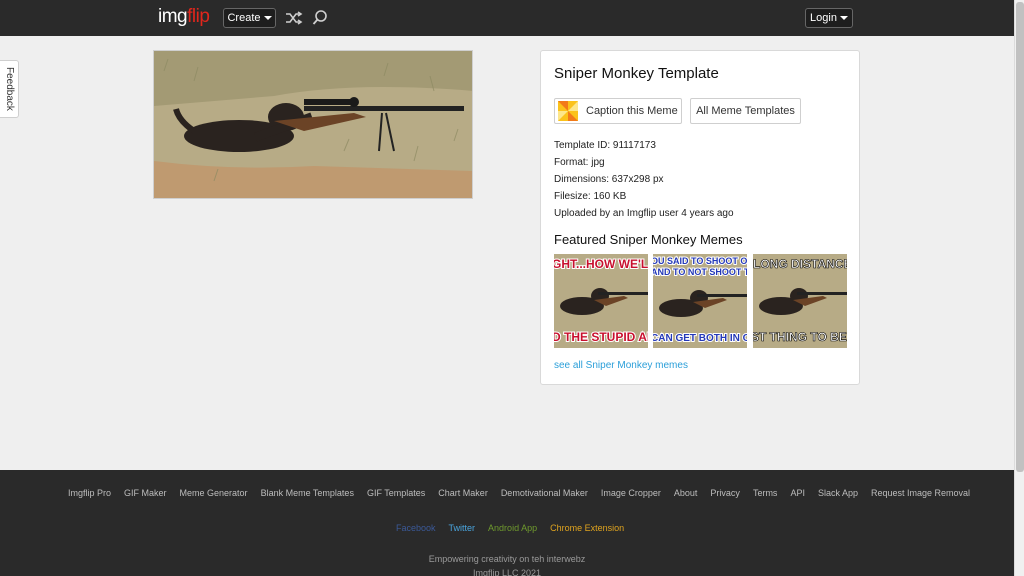 This screenshot has width=1024, height=576. I want to click on all-meme-templates-button: All Meme Templates, so click(745, 111).